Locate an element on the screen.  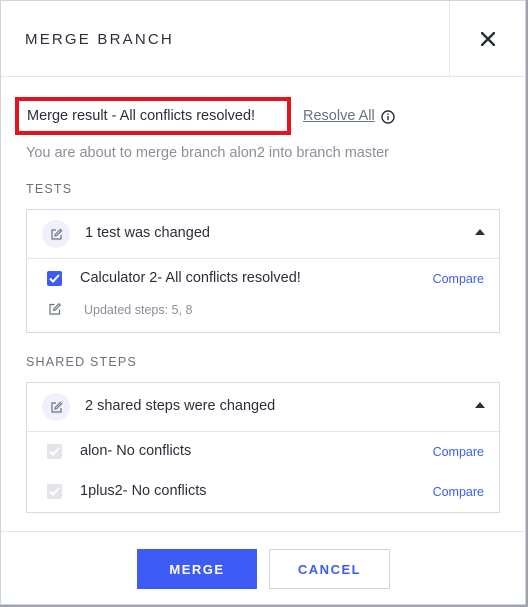
resolve-all-link: Resolve All is located at coordinates (339, 116).